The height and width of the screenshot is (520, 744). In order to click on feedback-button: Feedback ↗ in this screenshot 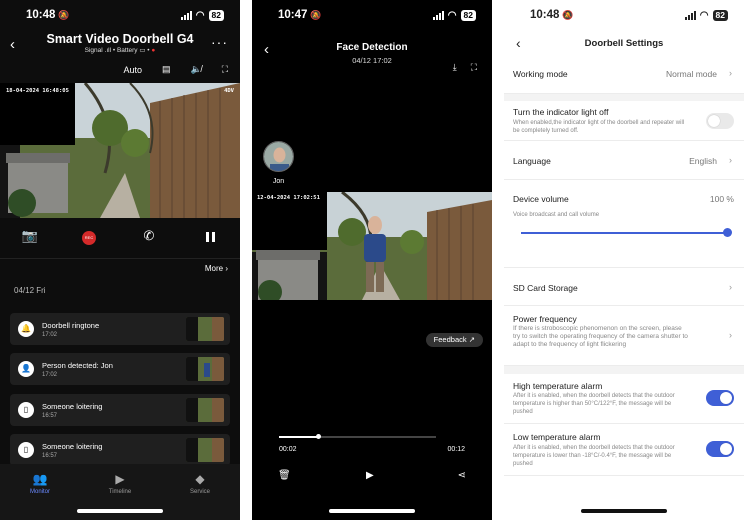, I will do `click(454, 340)`.